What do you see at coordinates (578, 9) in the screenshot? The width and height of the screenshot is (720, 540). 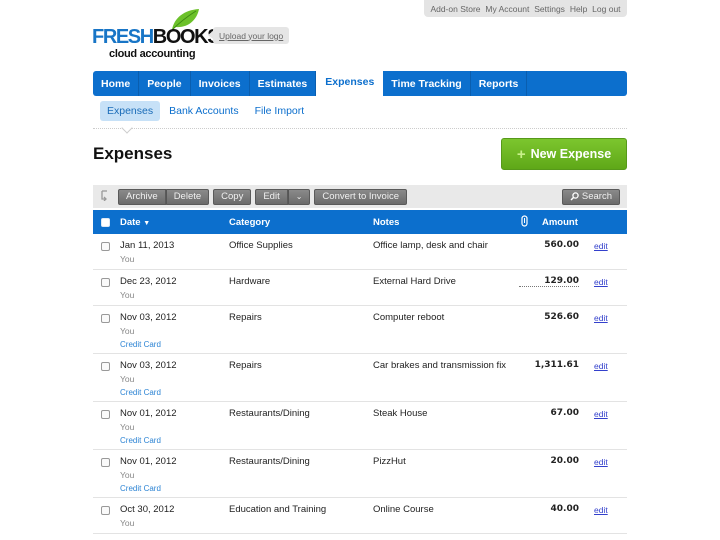 I see `utility-link-help: Help` at bounding box center [578, 9].